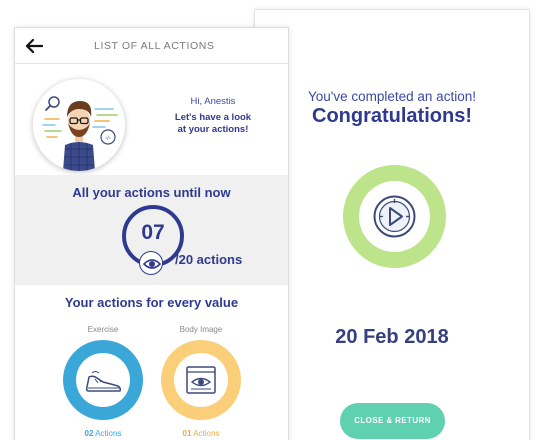 This screenshot has height=440, width=540. What do you see at coordinates (151, 302) in the screenshot?
I see `values-title: Your actions for every value` at bounding box center [151, 302].